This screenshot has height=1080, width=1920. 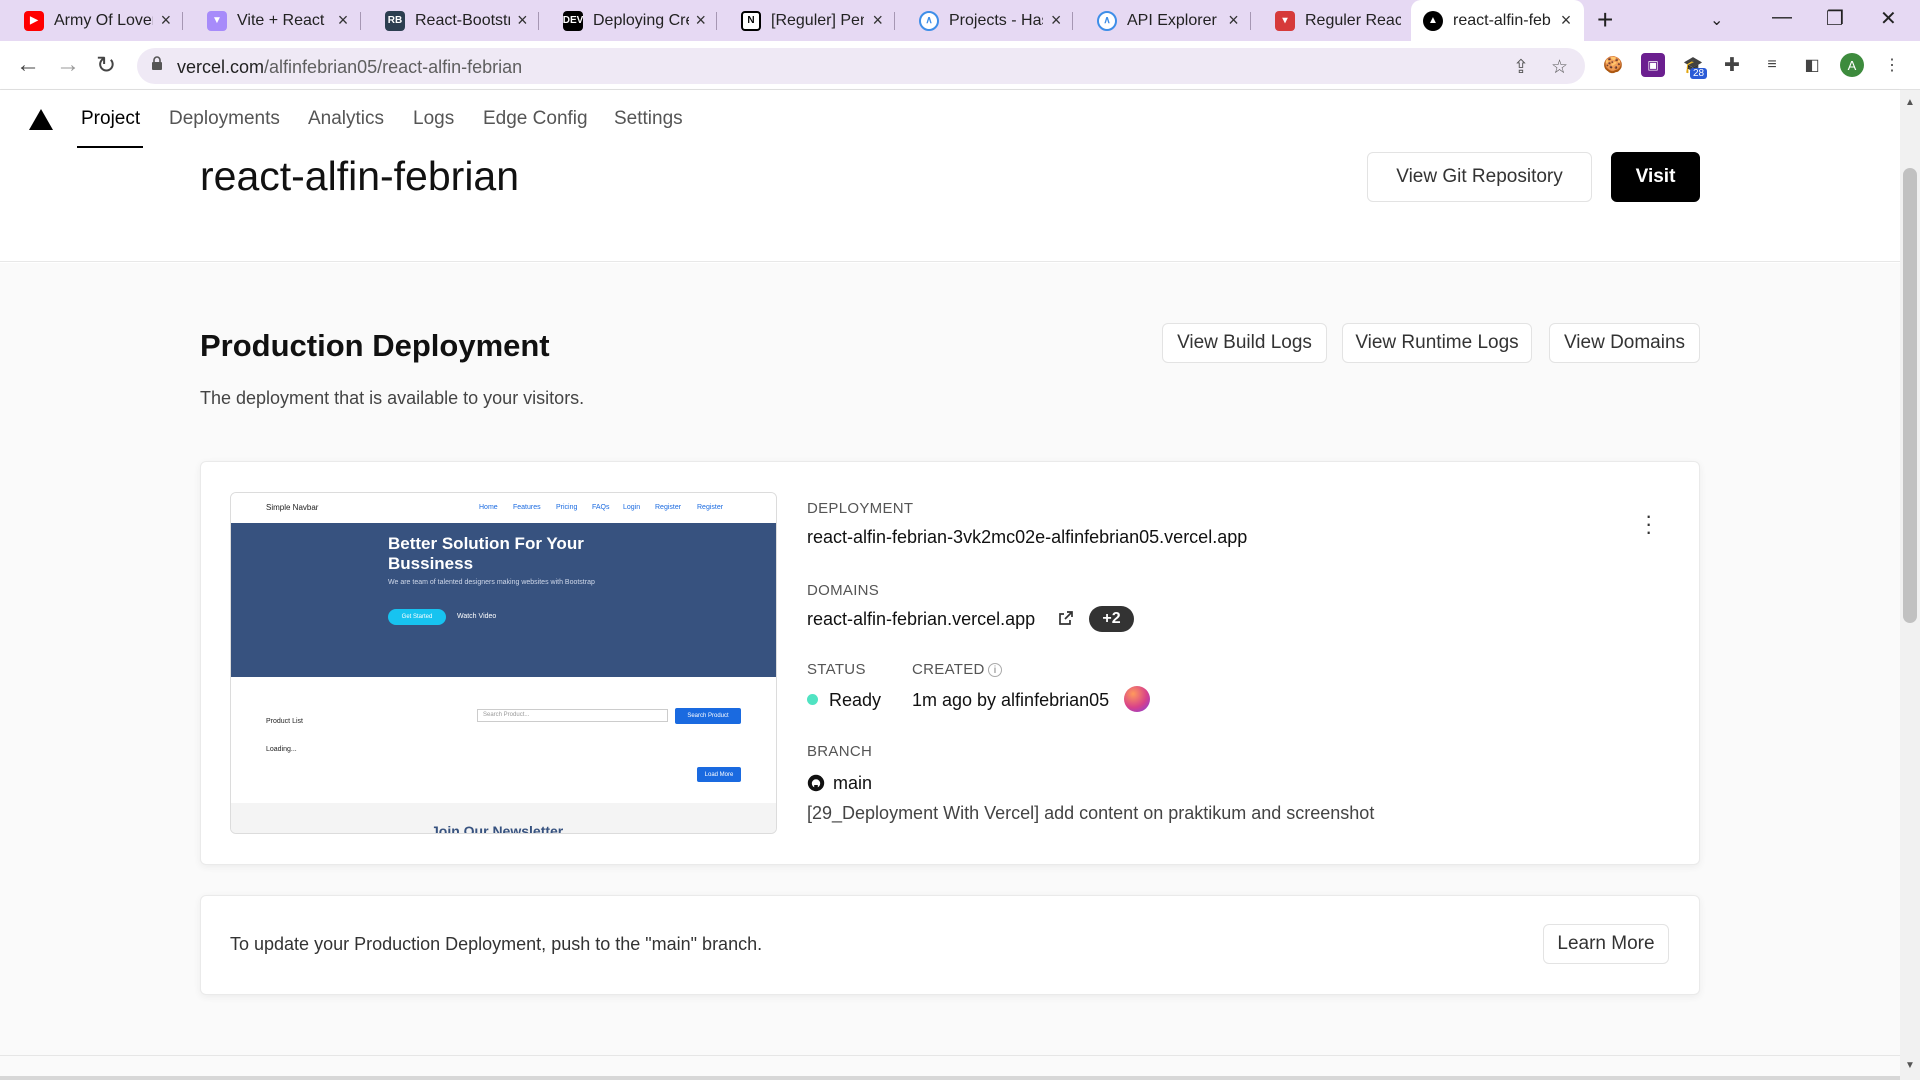 I want to click on preview-nav-link: Features, so click(x=527, y=507).